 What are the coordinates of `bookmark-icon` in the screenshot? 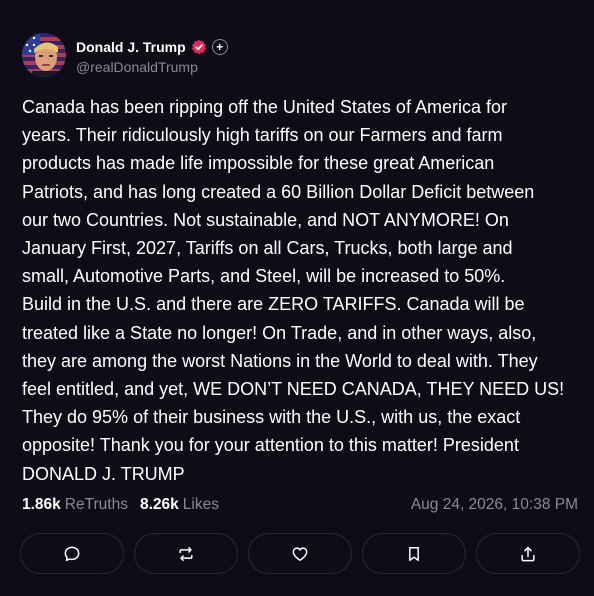 It's located at (414, 553).